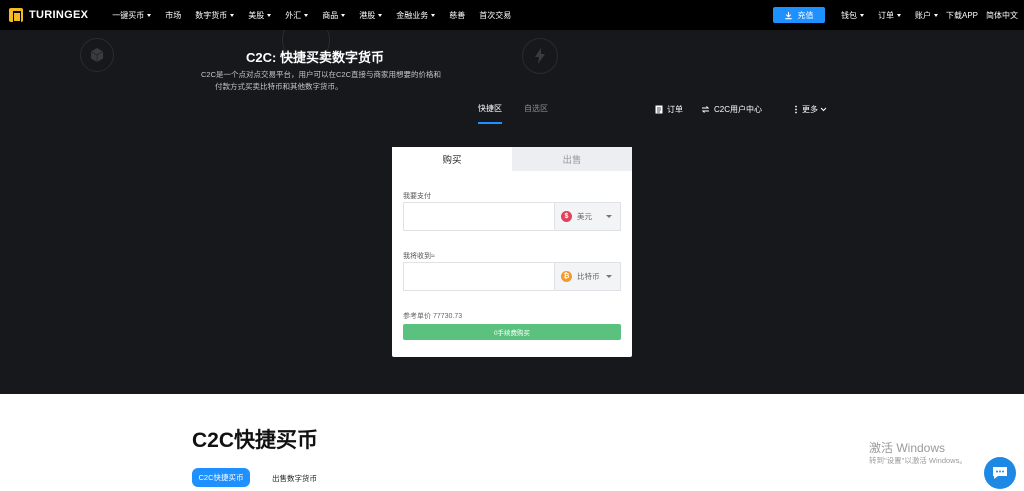 The height and width of the screenshot is (491, 1024). What do you see at coordinates (669, 109) in the screenshot?
I see `orders-link: 订单` at bounding box center [669, 109].